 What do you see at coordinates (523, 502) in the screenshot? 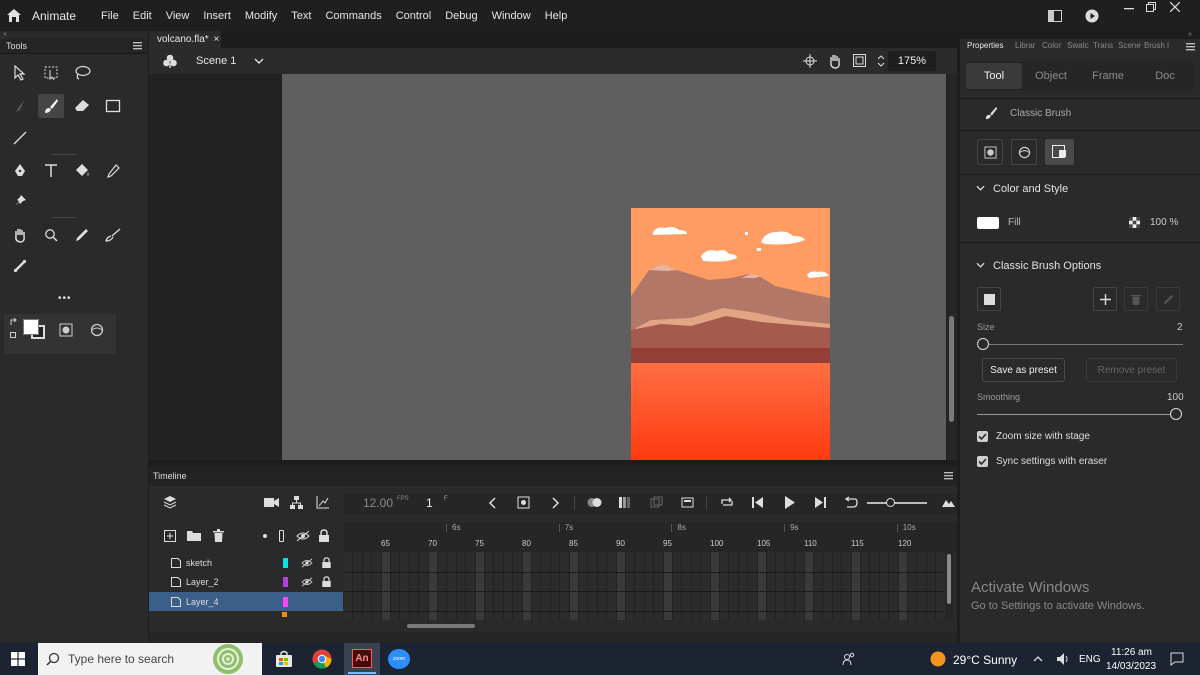
I see `insert-keyframe-icon` at bounding box center [523, 502].